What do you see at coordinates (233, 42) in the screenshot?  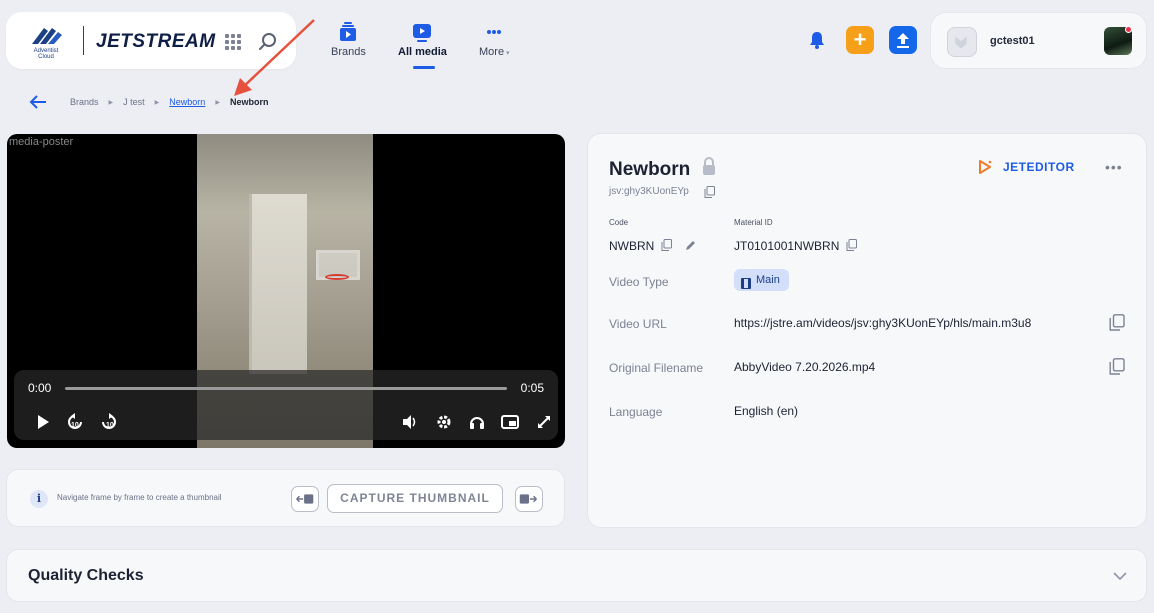 I see `apps-grid-icon` at bounding box center [233, 42].